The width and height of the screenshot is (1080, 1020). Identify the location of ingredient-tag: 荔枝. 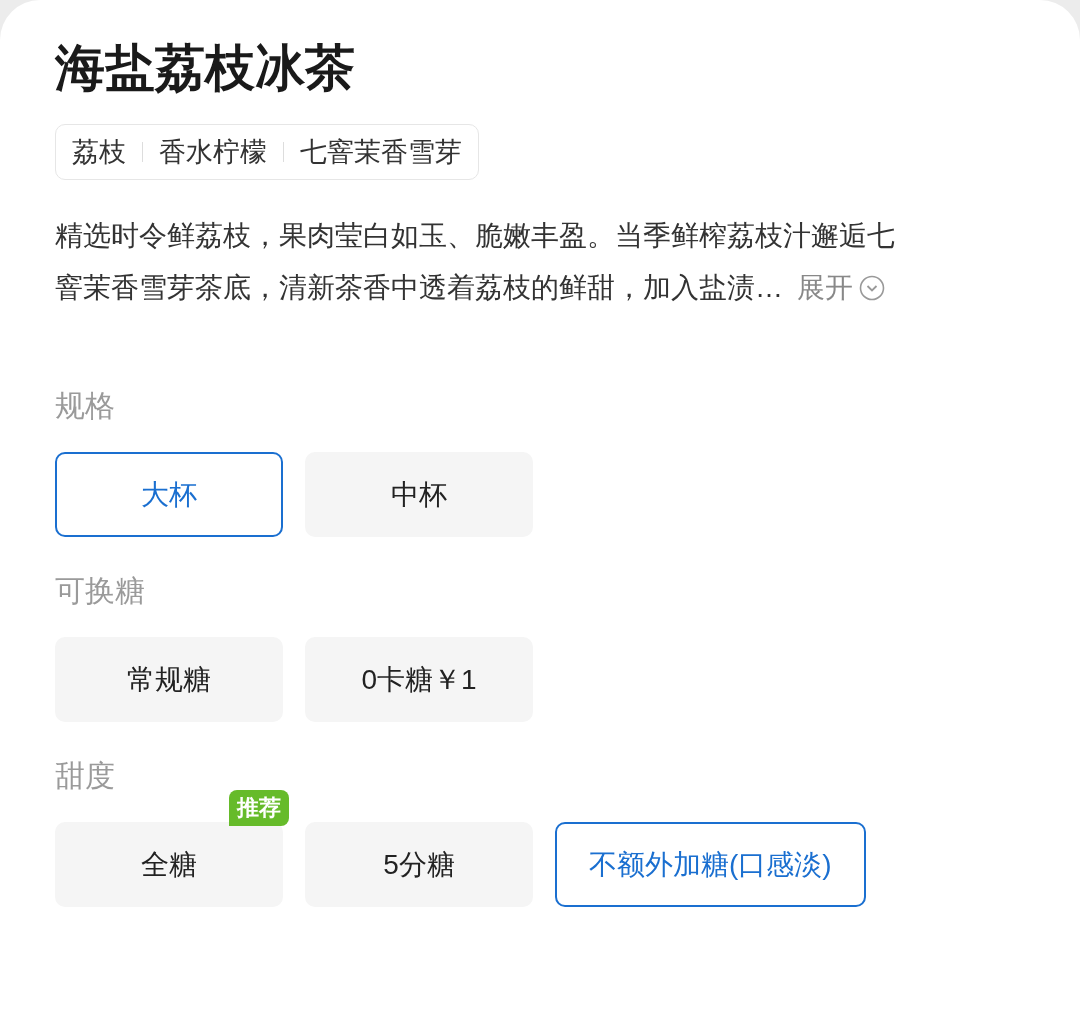
(99, 152).